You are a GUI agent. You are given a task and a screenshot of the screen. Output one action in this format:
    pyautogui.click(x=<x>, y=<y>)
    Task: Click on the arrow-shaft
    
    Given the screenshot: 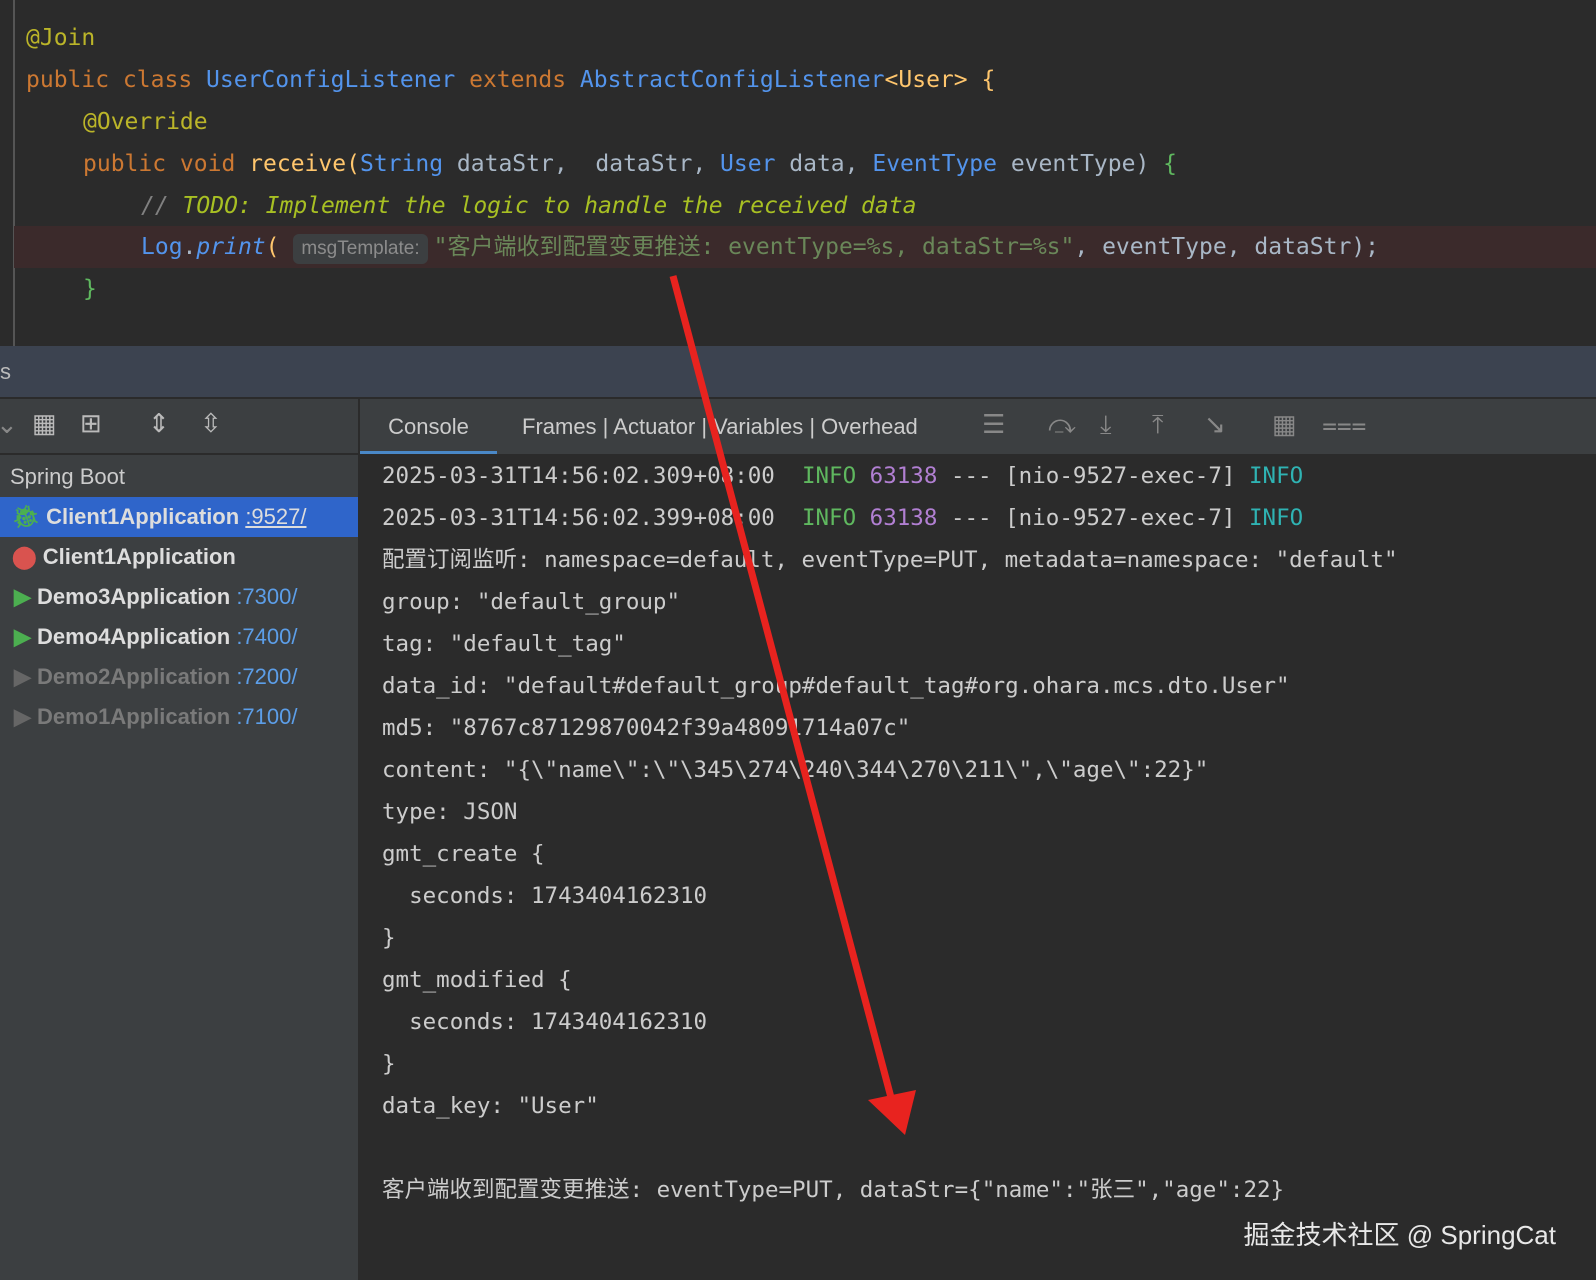 What is the action you would take?
    pyautogui.click(x=783, y=690)
    